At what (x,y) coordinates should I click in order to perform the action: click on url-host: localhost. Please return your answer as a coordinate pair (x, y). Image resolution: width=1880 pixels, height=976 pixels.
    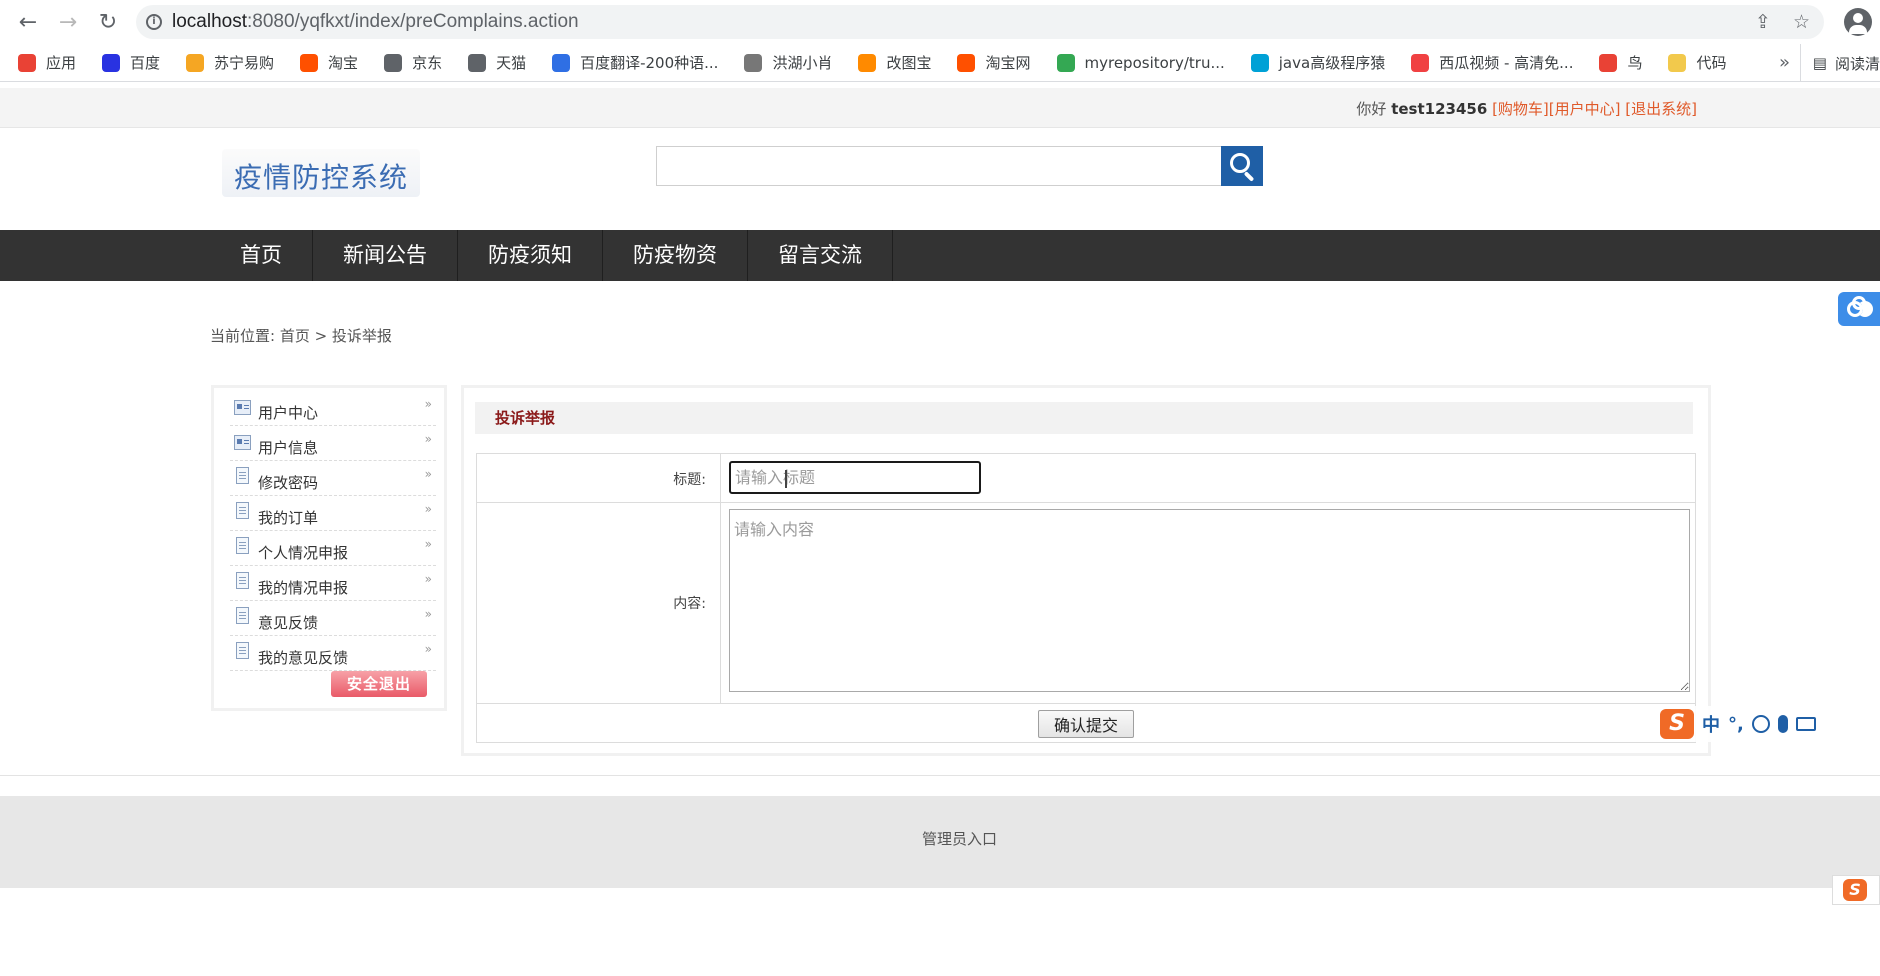
    Looking at the image, I should click on (209, 21).